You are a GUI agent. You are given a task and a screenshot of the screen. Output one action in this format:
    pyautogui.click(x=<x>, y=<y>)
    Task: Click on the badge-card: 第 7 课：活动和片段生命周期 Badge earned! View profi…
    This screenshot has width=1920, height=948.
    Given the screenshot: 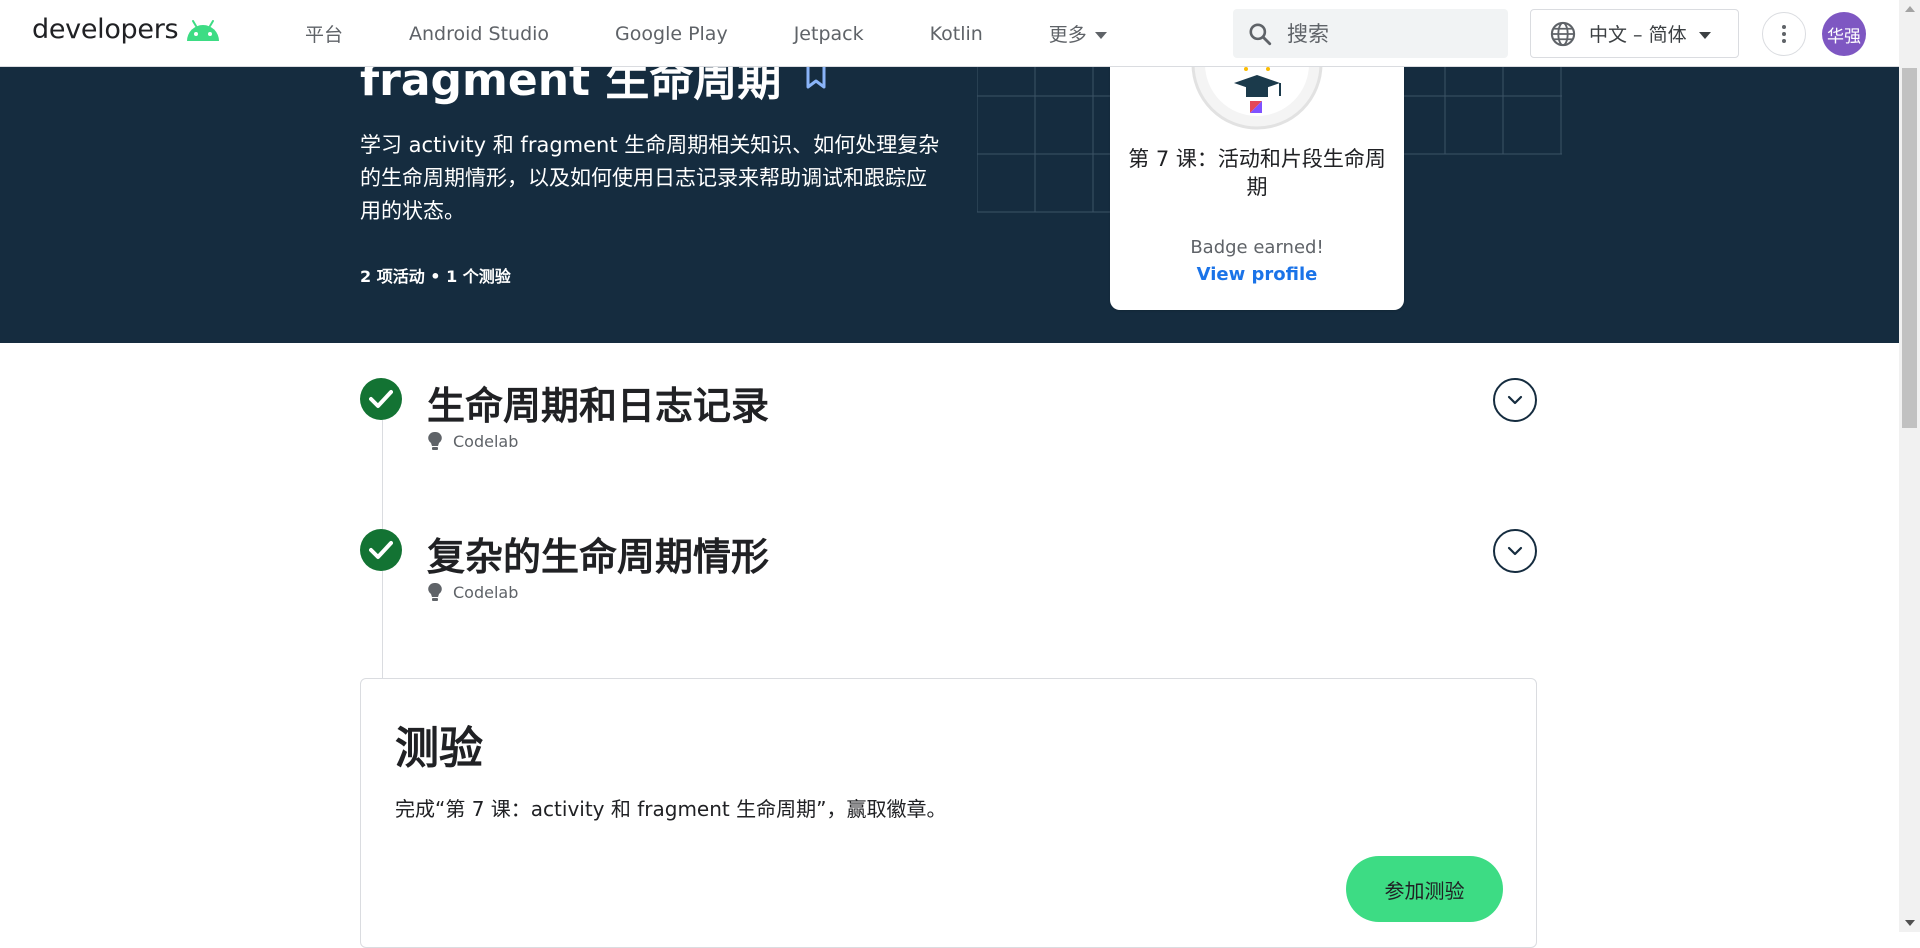 What is the action you would take?
    pyautogui.click(x=1257, y=155)
    